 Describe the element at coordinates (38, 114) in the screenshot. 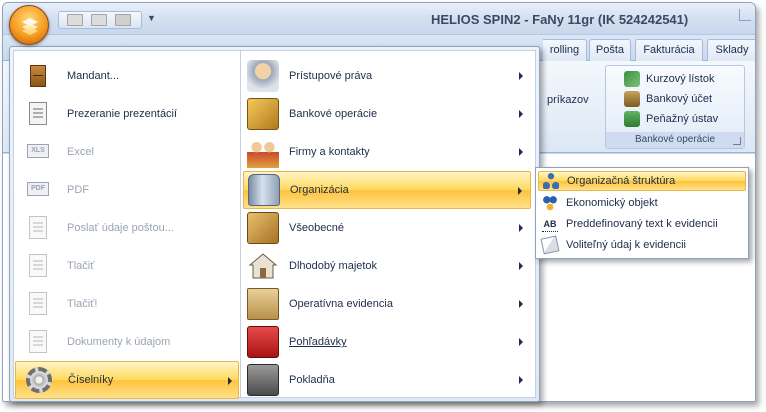

I see `presentation-icon` at that location.